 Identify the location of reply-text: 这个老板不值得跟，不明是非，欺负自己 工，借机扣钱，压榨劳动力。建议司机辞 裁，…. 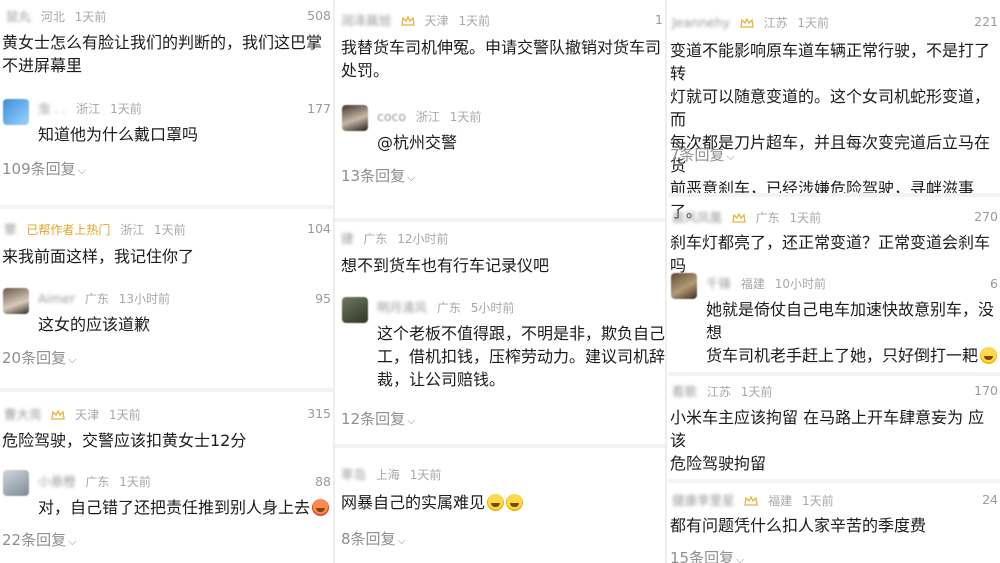
(521, 356).